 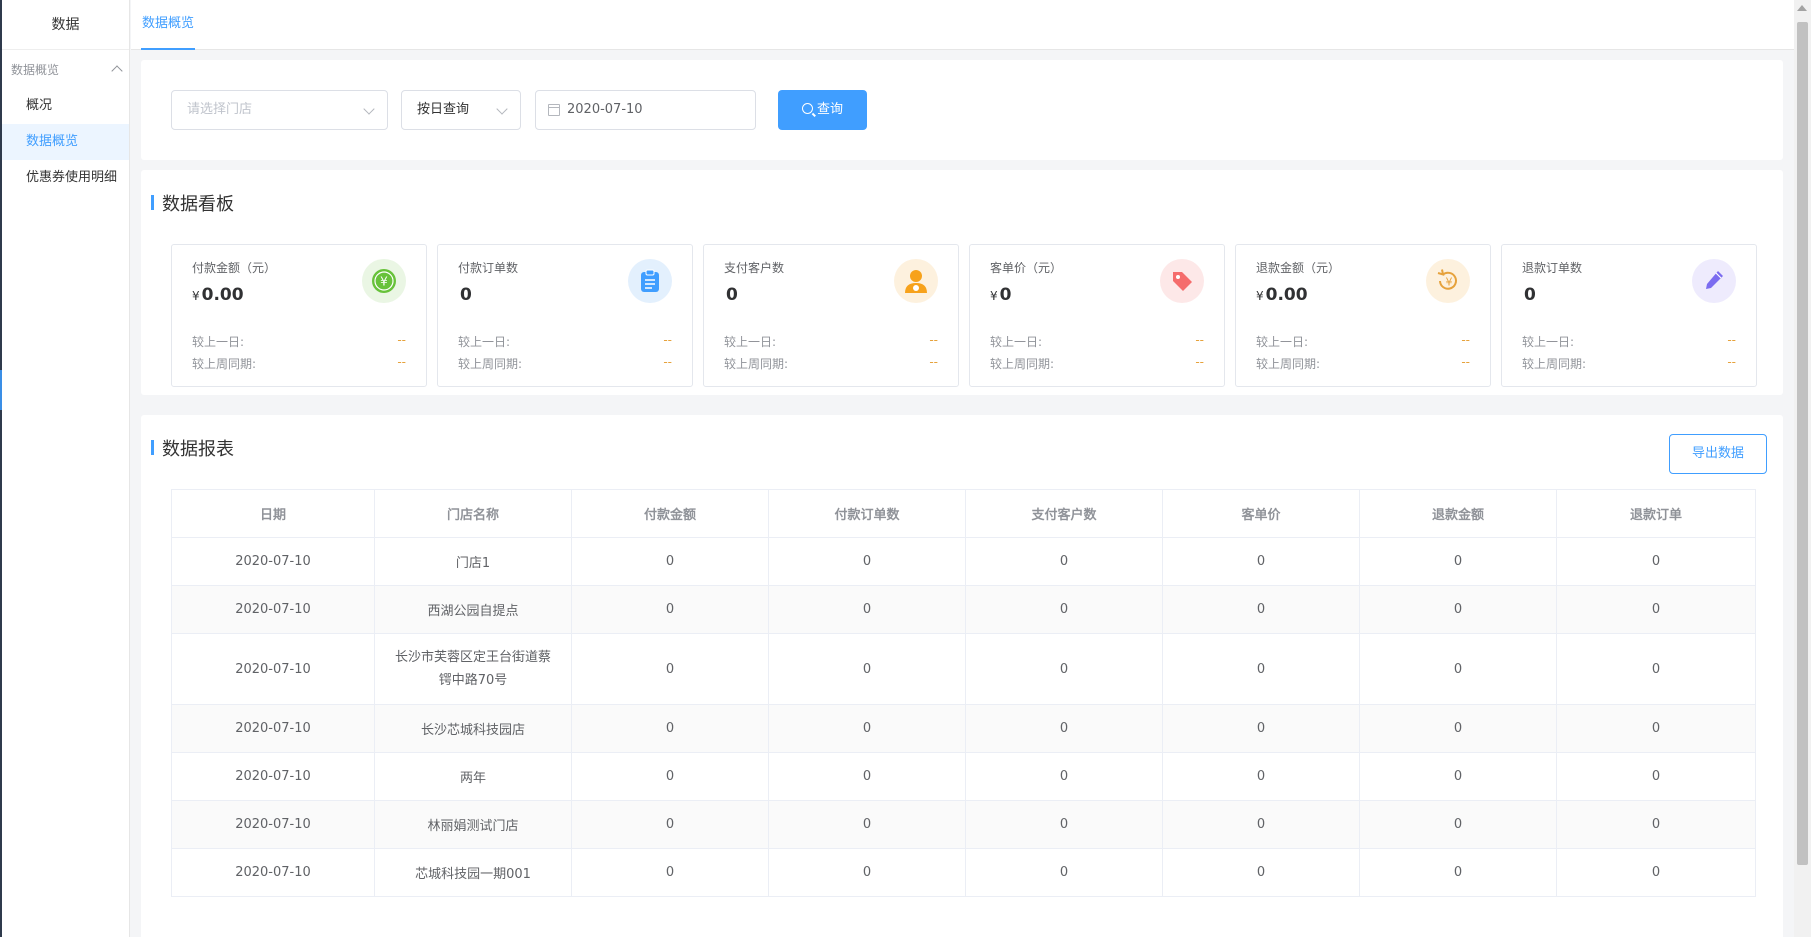 I want to click on customer-icon, so click(x=916, y=281).